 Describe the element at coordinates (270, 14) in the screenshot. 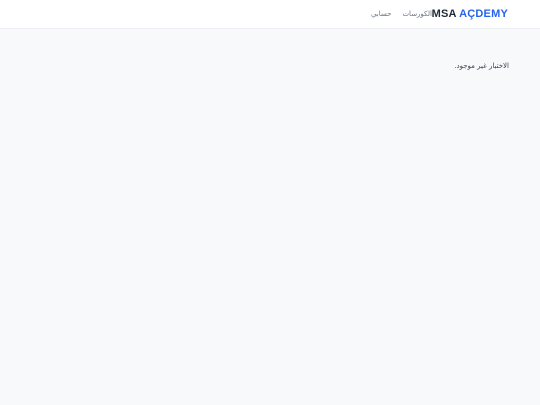

I see `top-navbar: MSA AÇDEMY الكورسات حسابي` at that location.